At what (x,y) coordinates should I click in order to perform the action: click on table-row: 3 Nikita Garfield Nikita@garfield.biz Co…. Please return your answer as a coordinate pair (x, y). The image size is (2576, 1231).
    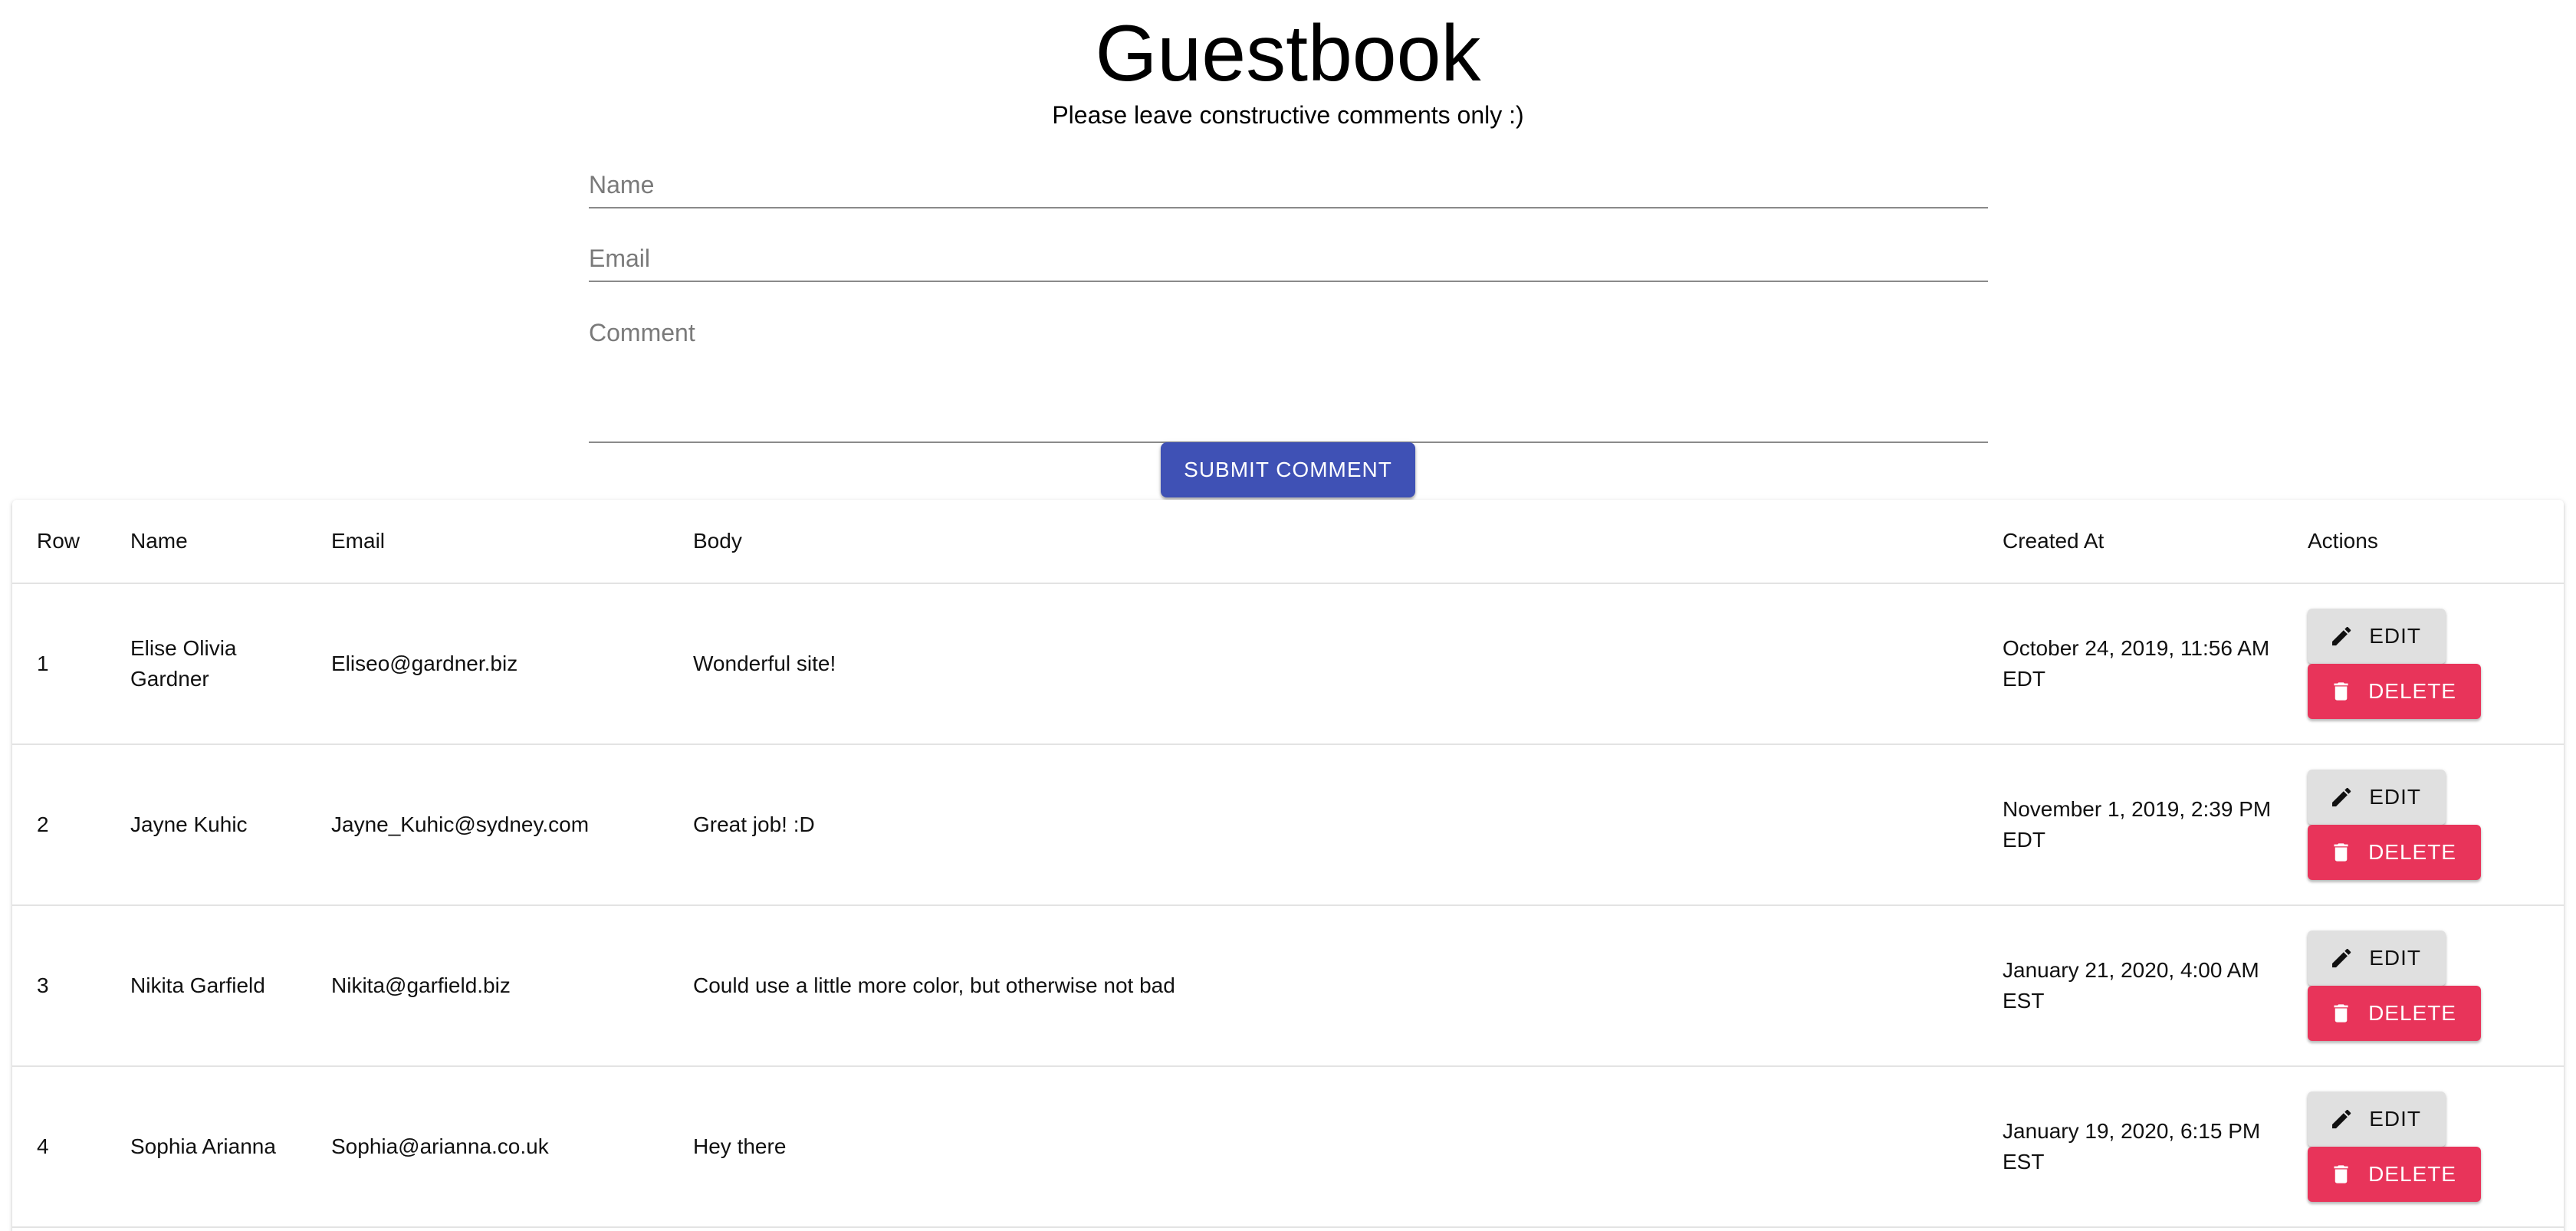
    Looking at the image, I should click on (1288, 986).